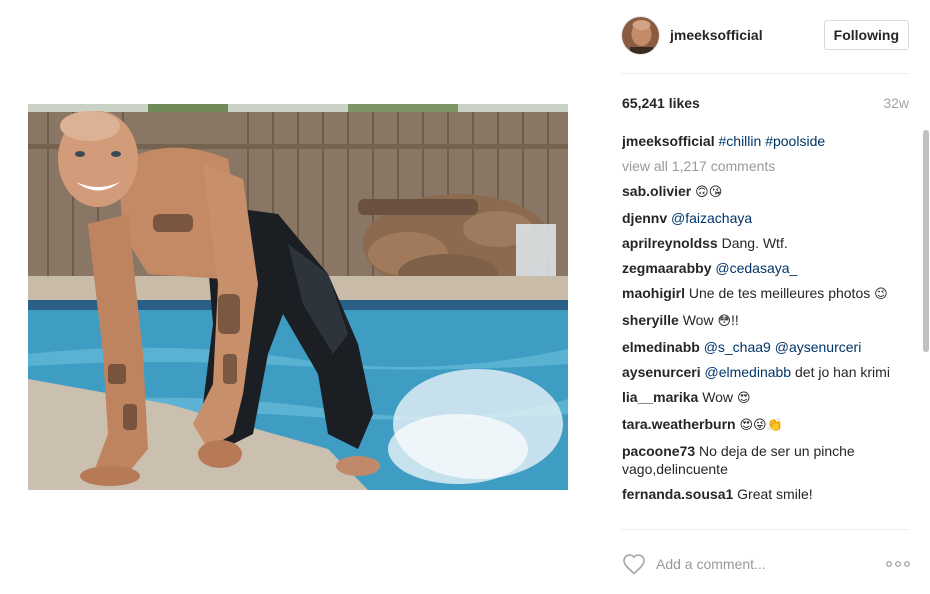 The height and width of the screenshot is (594, 930). I want to click on comment-text: det jo han krimi, so click(840, 372).